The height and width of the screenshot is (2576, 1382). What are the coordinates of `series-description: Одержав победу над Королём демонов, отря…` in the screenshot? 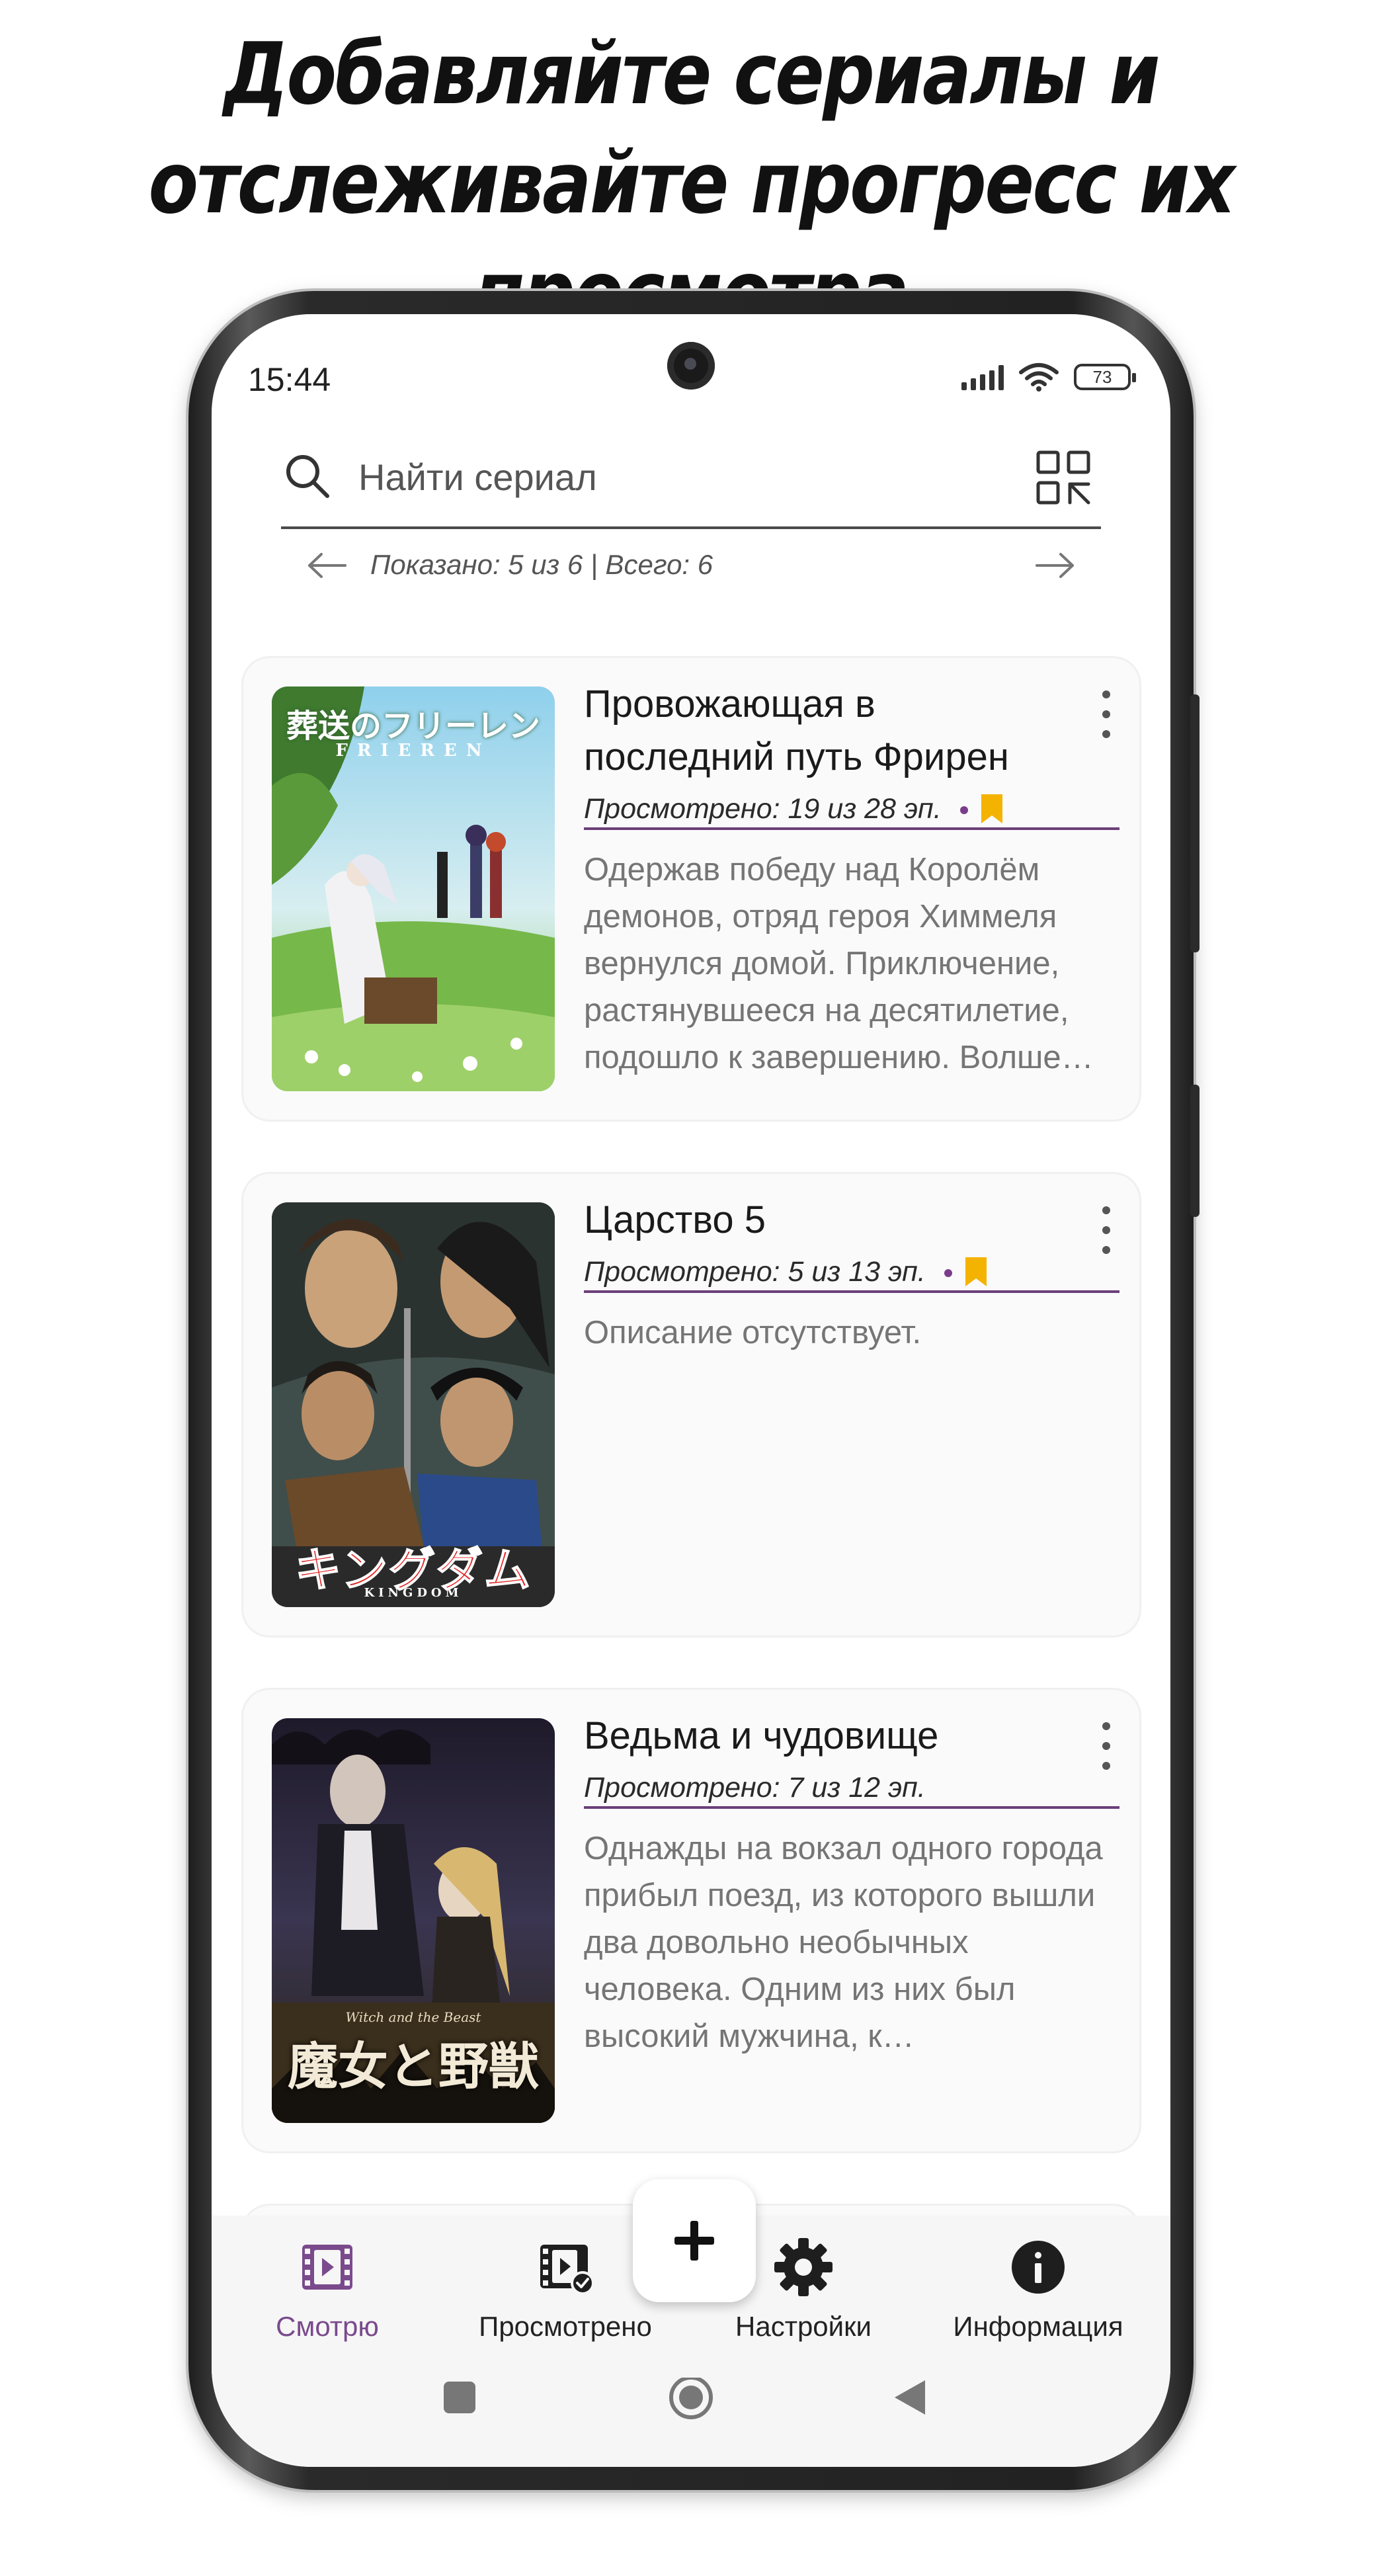 It's located at (839, 963).